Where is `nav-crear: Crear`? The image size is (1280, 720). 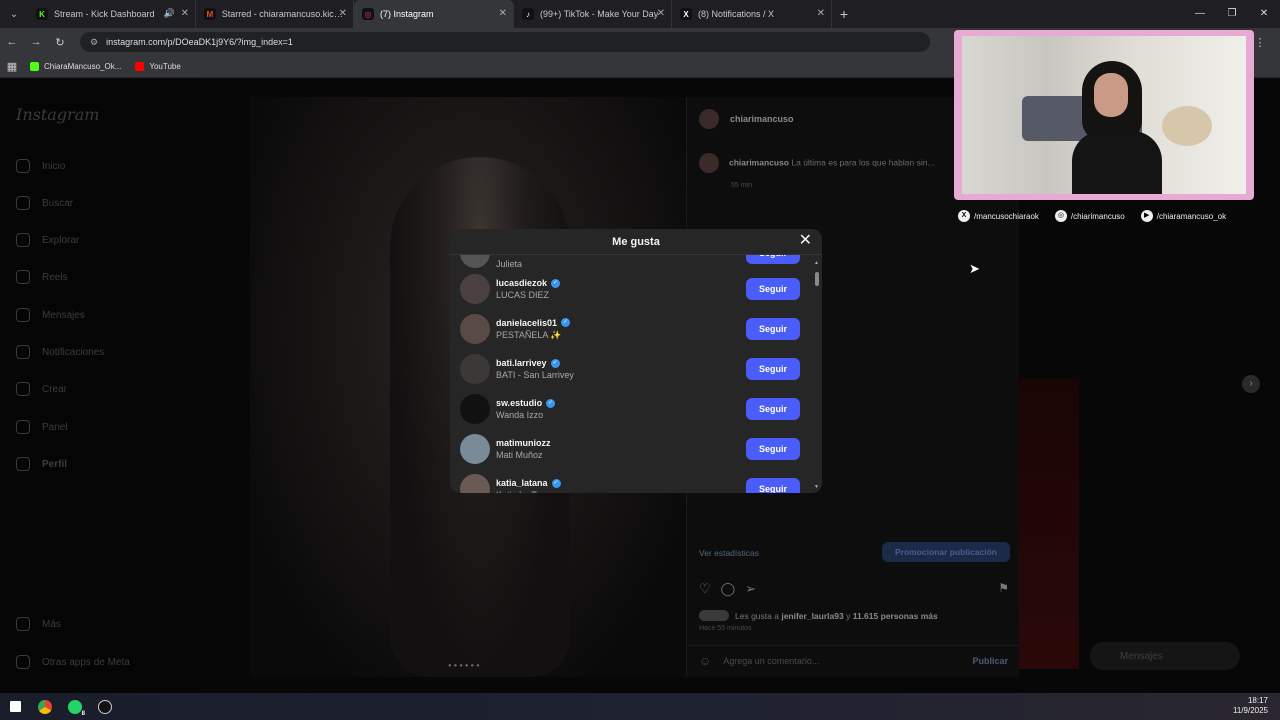 nav-crear: Crear is located at coordinates (41, 389).